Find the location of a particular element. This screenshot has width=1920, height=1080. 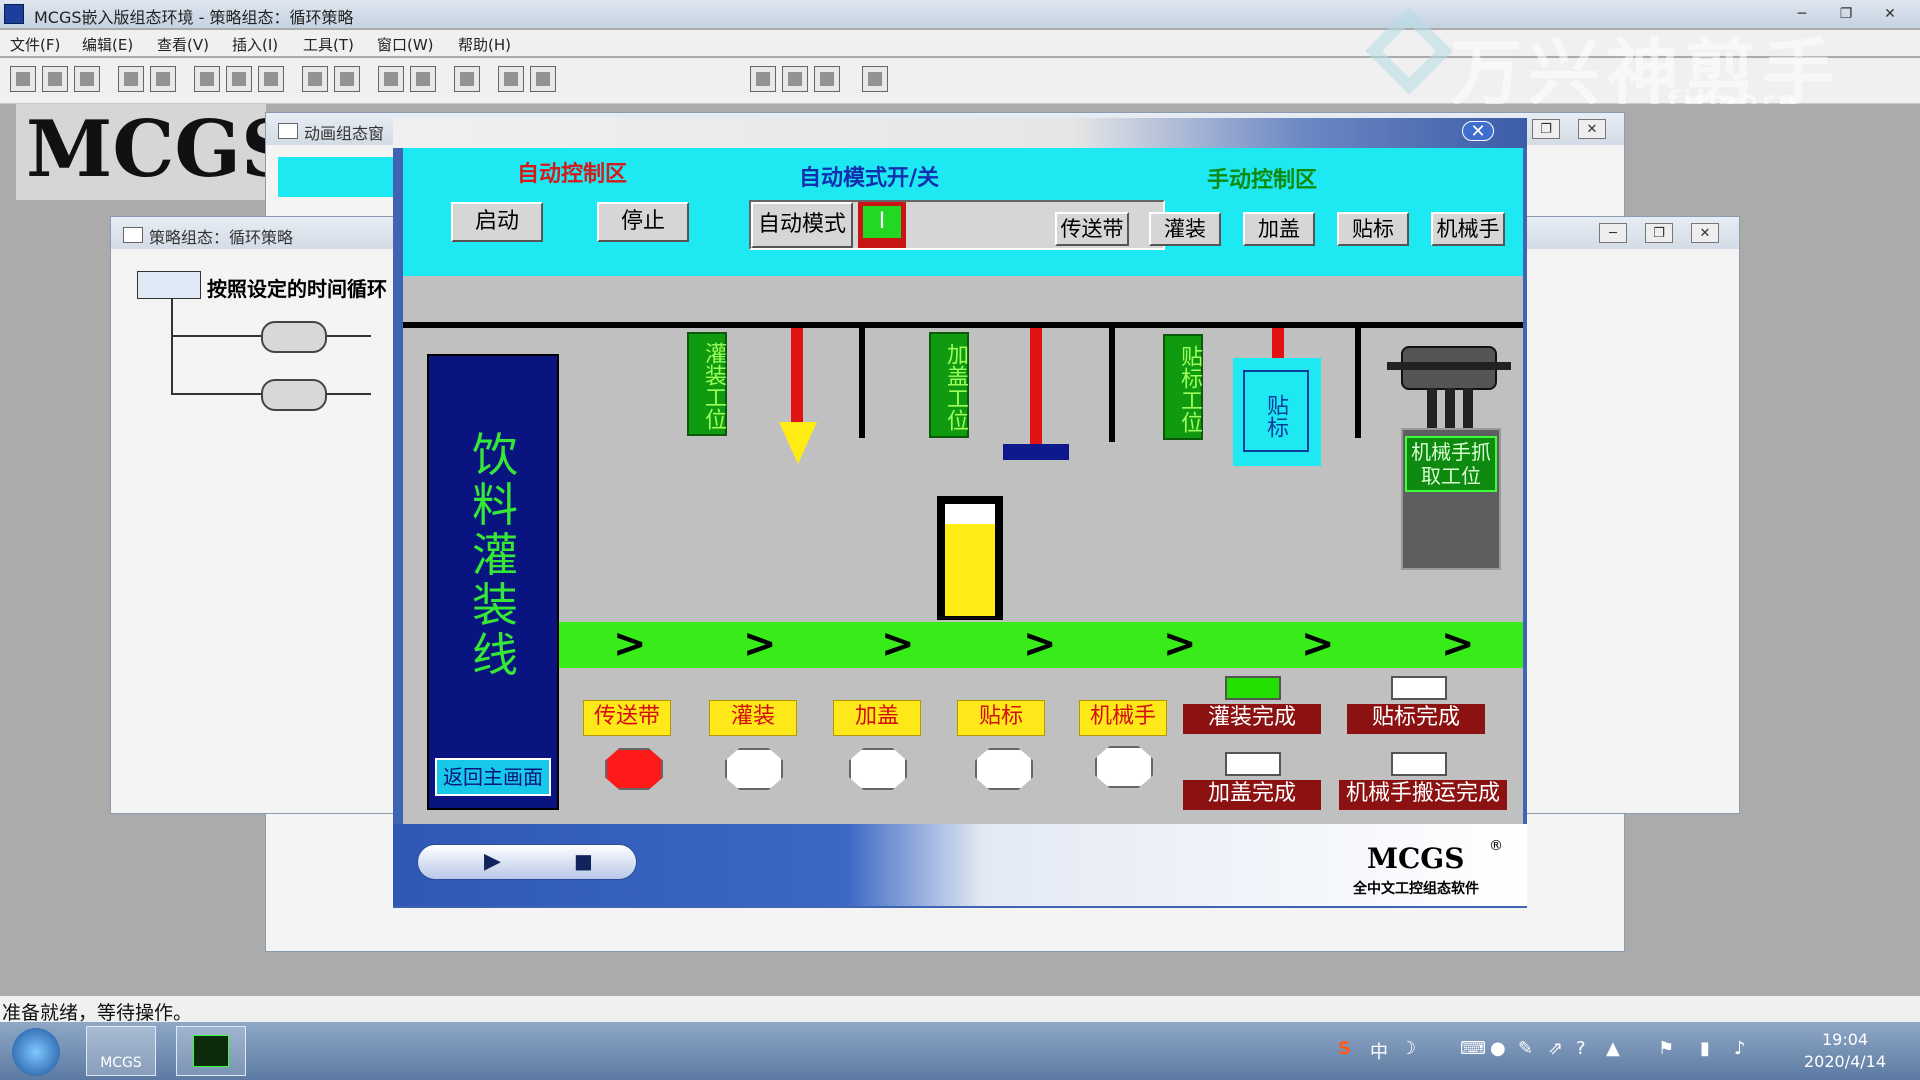

app-icon is located at coordinates (14, 14).